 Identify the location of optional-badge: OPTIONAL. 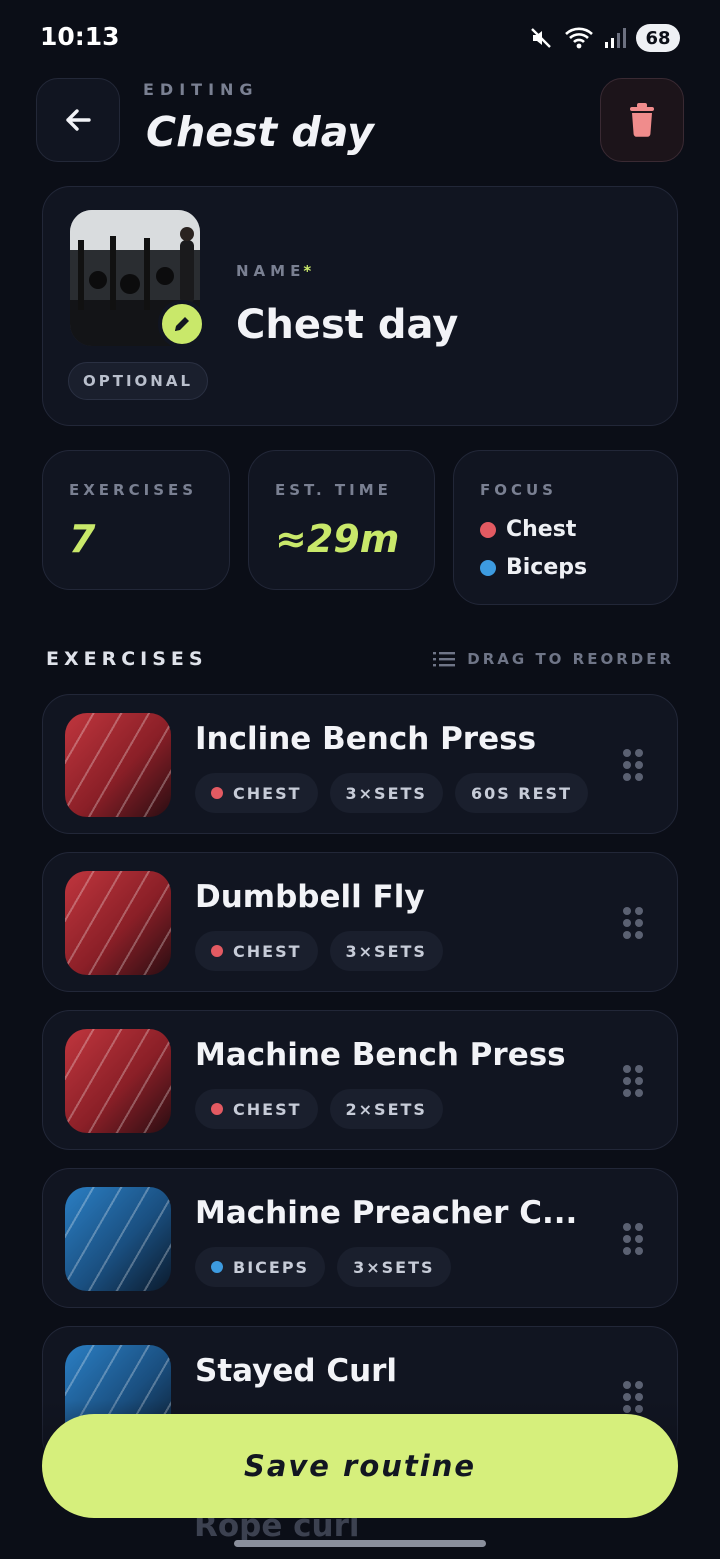
(138, 381).